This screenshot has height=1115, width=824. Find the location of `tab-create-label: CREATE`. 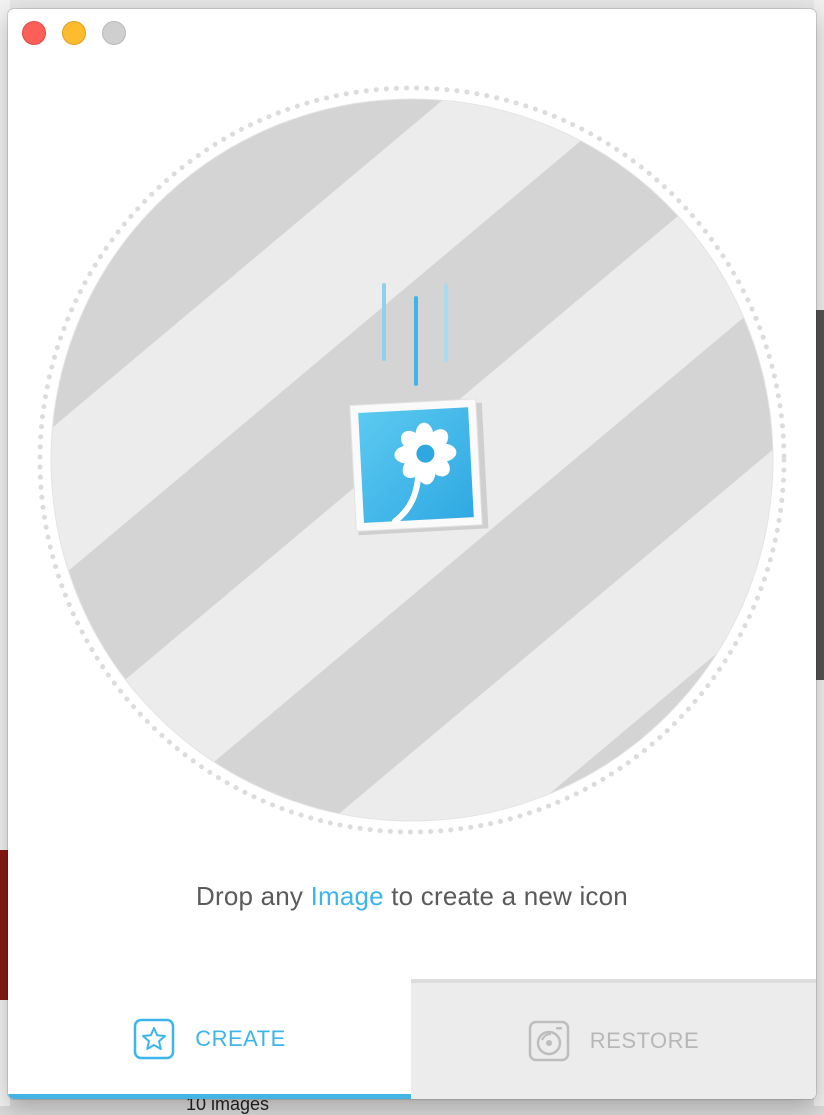

tab-create-label: CREATE is located at coordinates (240, 1039).